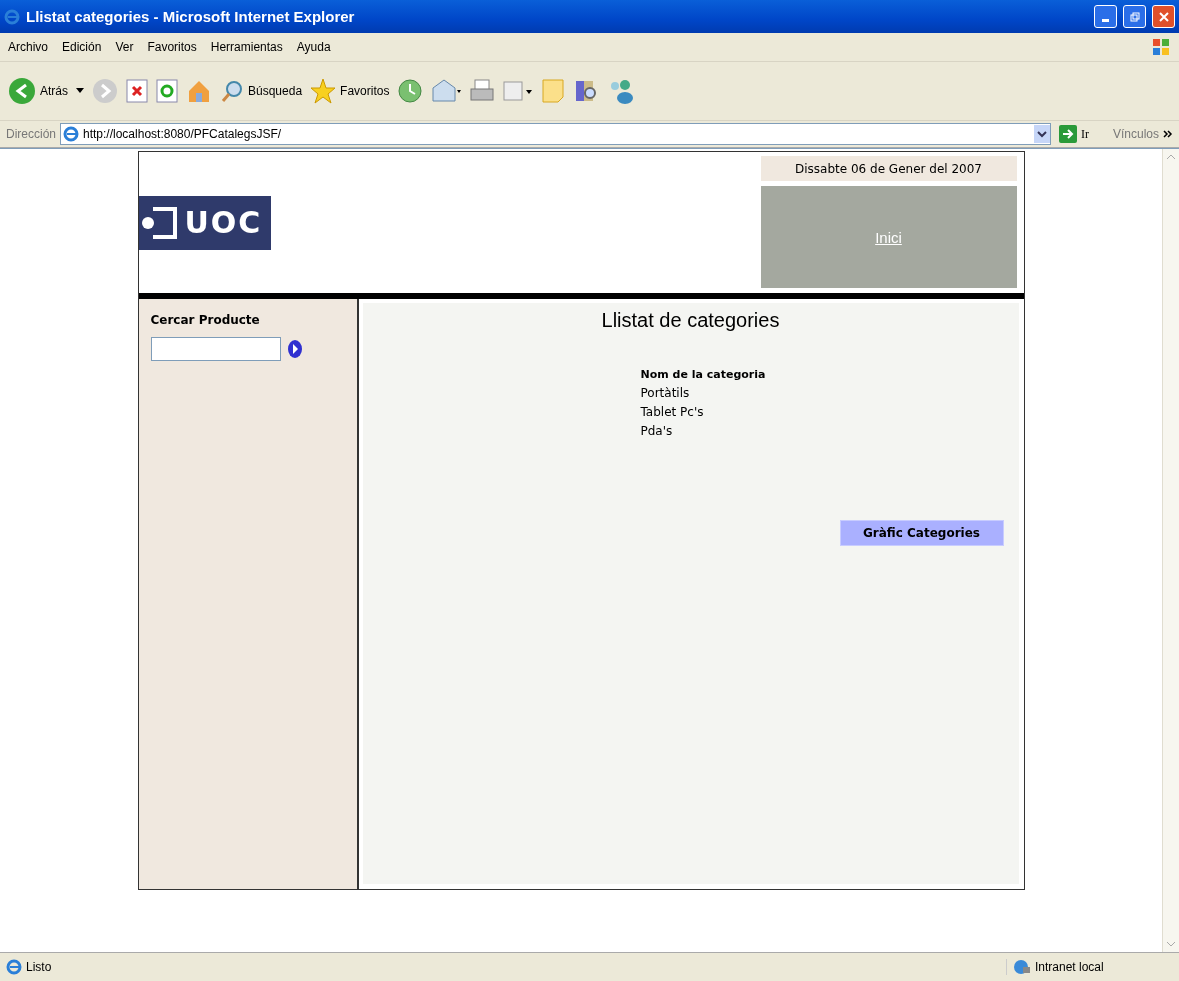  What do you see at coordinates (1105, 16) in the screenshot?
I see `minimize-button` at bounding box center [1105, 16].